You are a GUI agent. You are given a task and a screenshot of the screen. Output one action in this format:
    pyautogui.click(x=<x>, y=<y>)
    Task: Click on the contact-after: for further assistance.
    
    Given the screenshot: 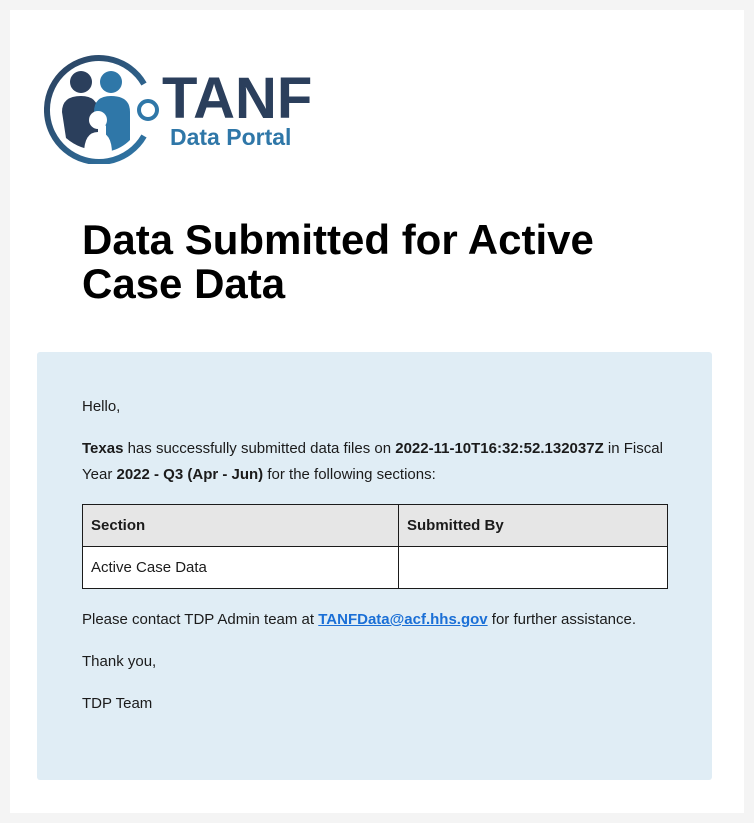 What is the action you would take?
    pyautogui.click(x=562, y=619)
    